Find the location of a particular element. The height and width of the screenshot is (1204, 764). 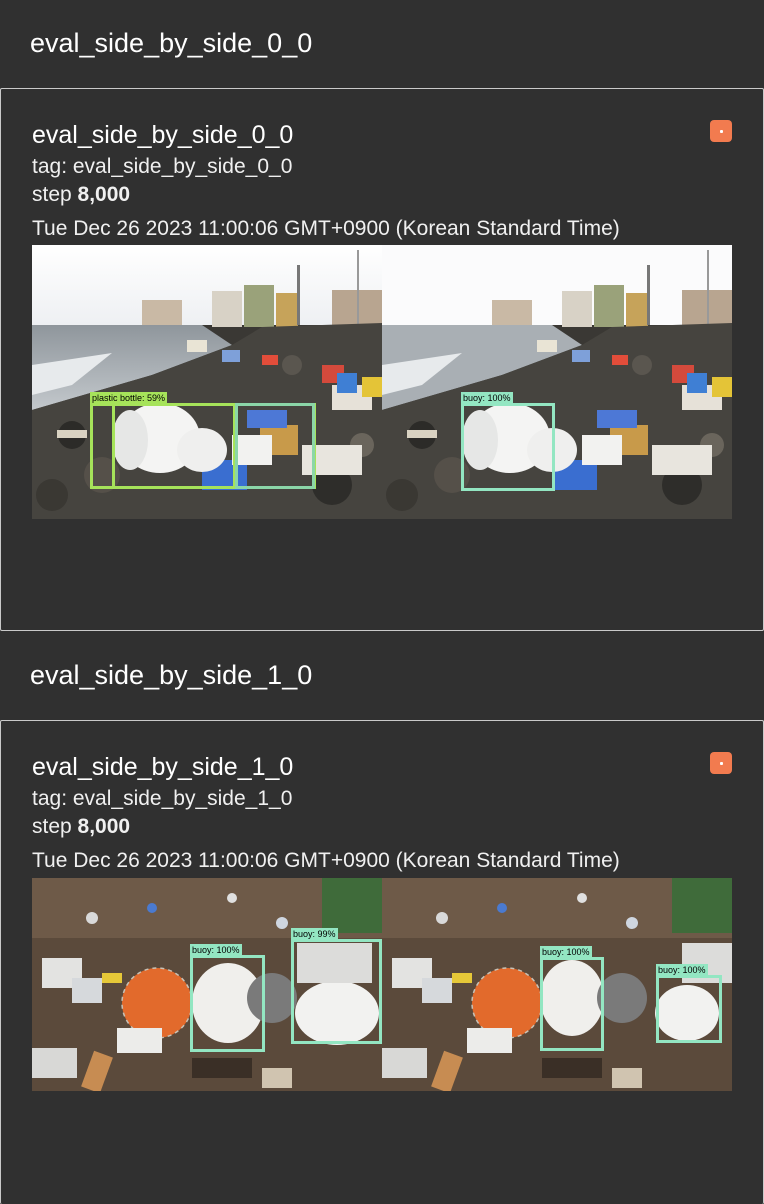

card-tag: tag: eval_side_by_side_1_0 is located at coordinates (162, 798).